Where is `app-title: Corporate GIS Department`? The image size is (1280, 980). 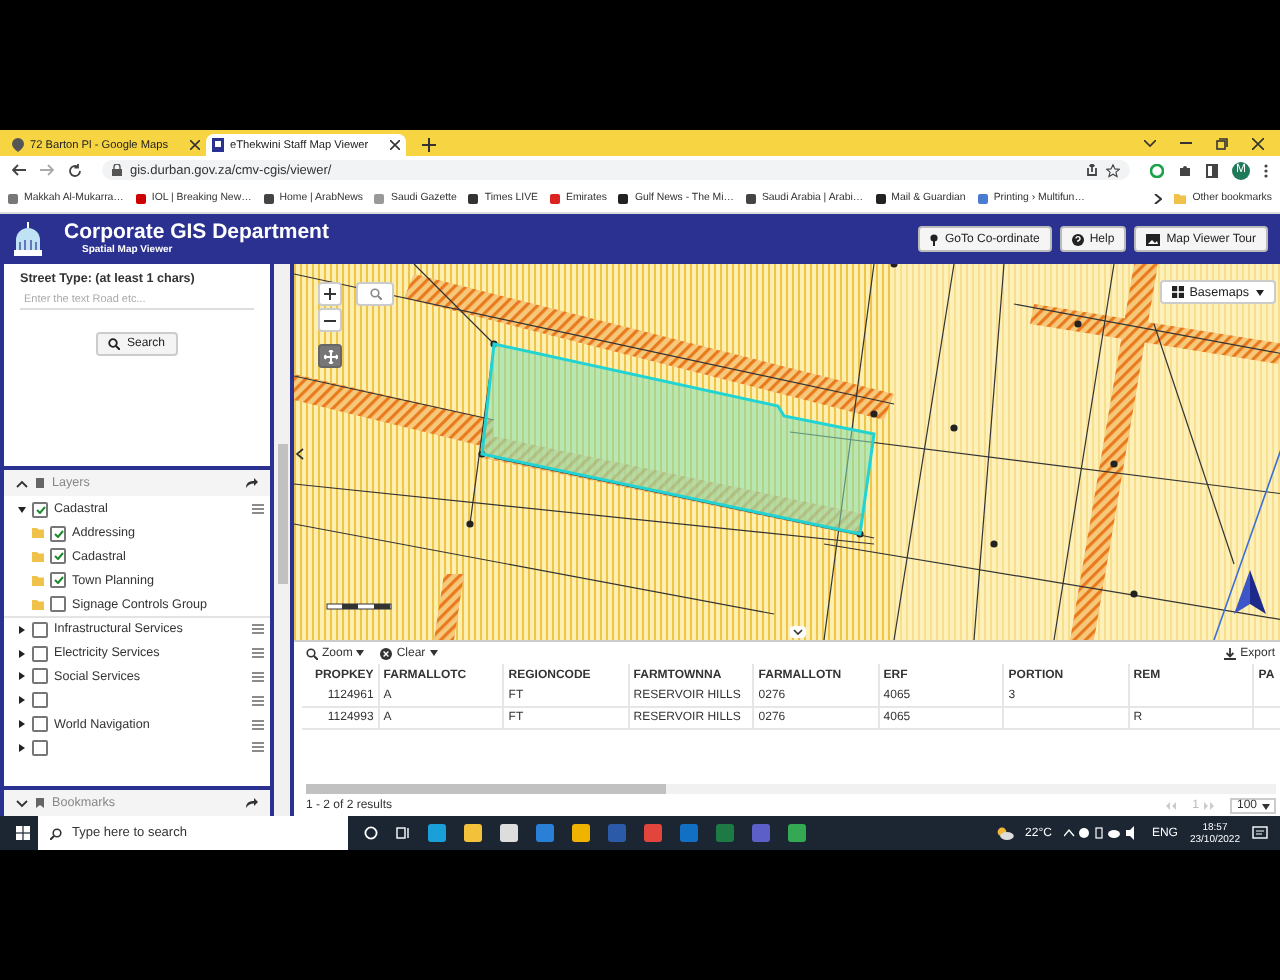 app-title: Corporate GIS Department is located at coordinates (196, 233).